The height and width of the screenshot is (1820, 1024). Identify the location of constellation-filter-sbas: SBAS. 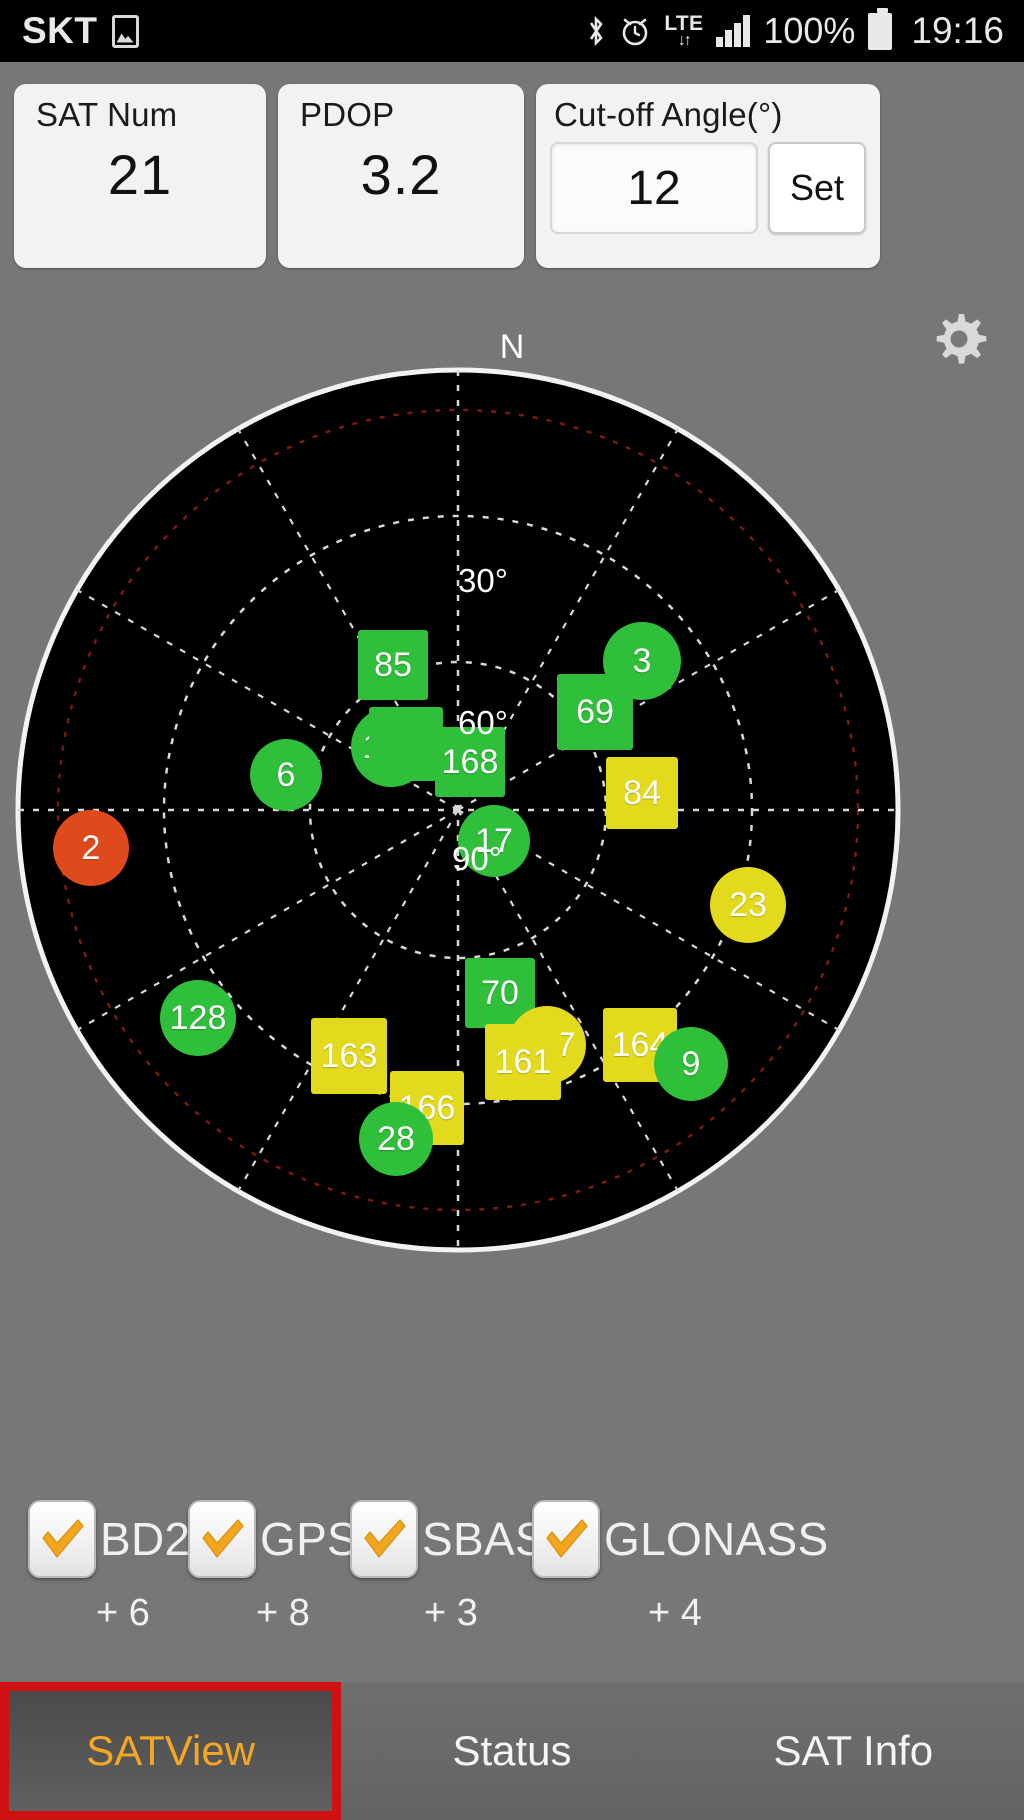
(448, 1539).